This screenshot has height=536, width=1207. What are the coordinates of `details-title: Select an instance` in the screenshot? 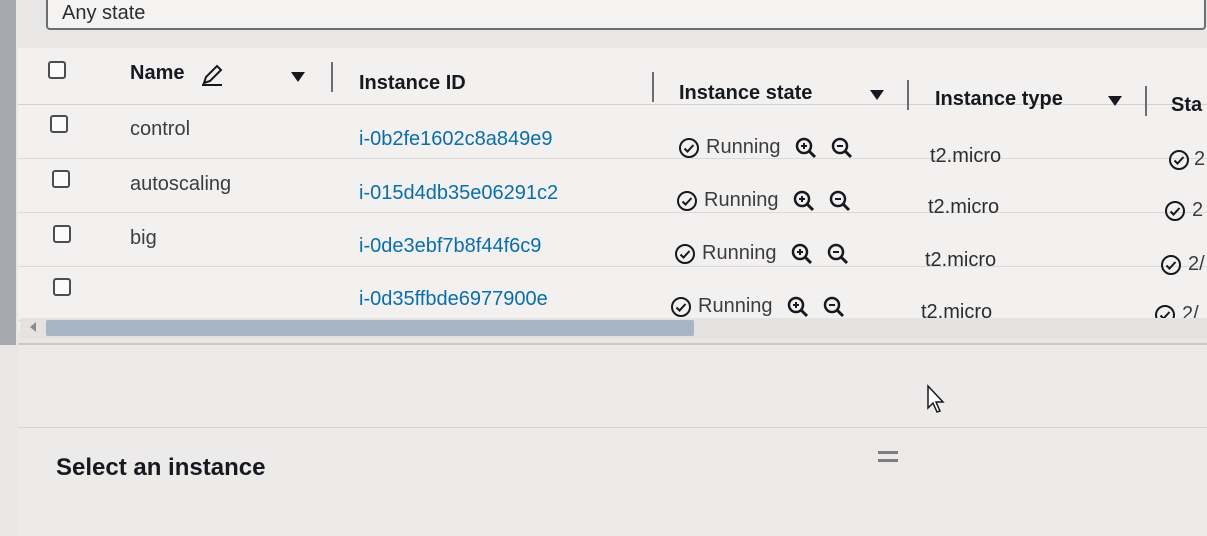 It's located at (161, 467).